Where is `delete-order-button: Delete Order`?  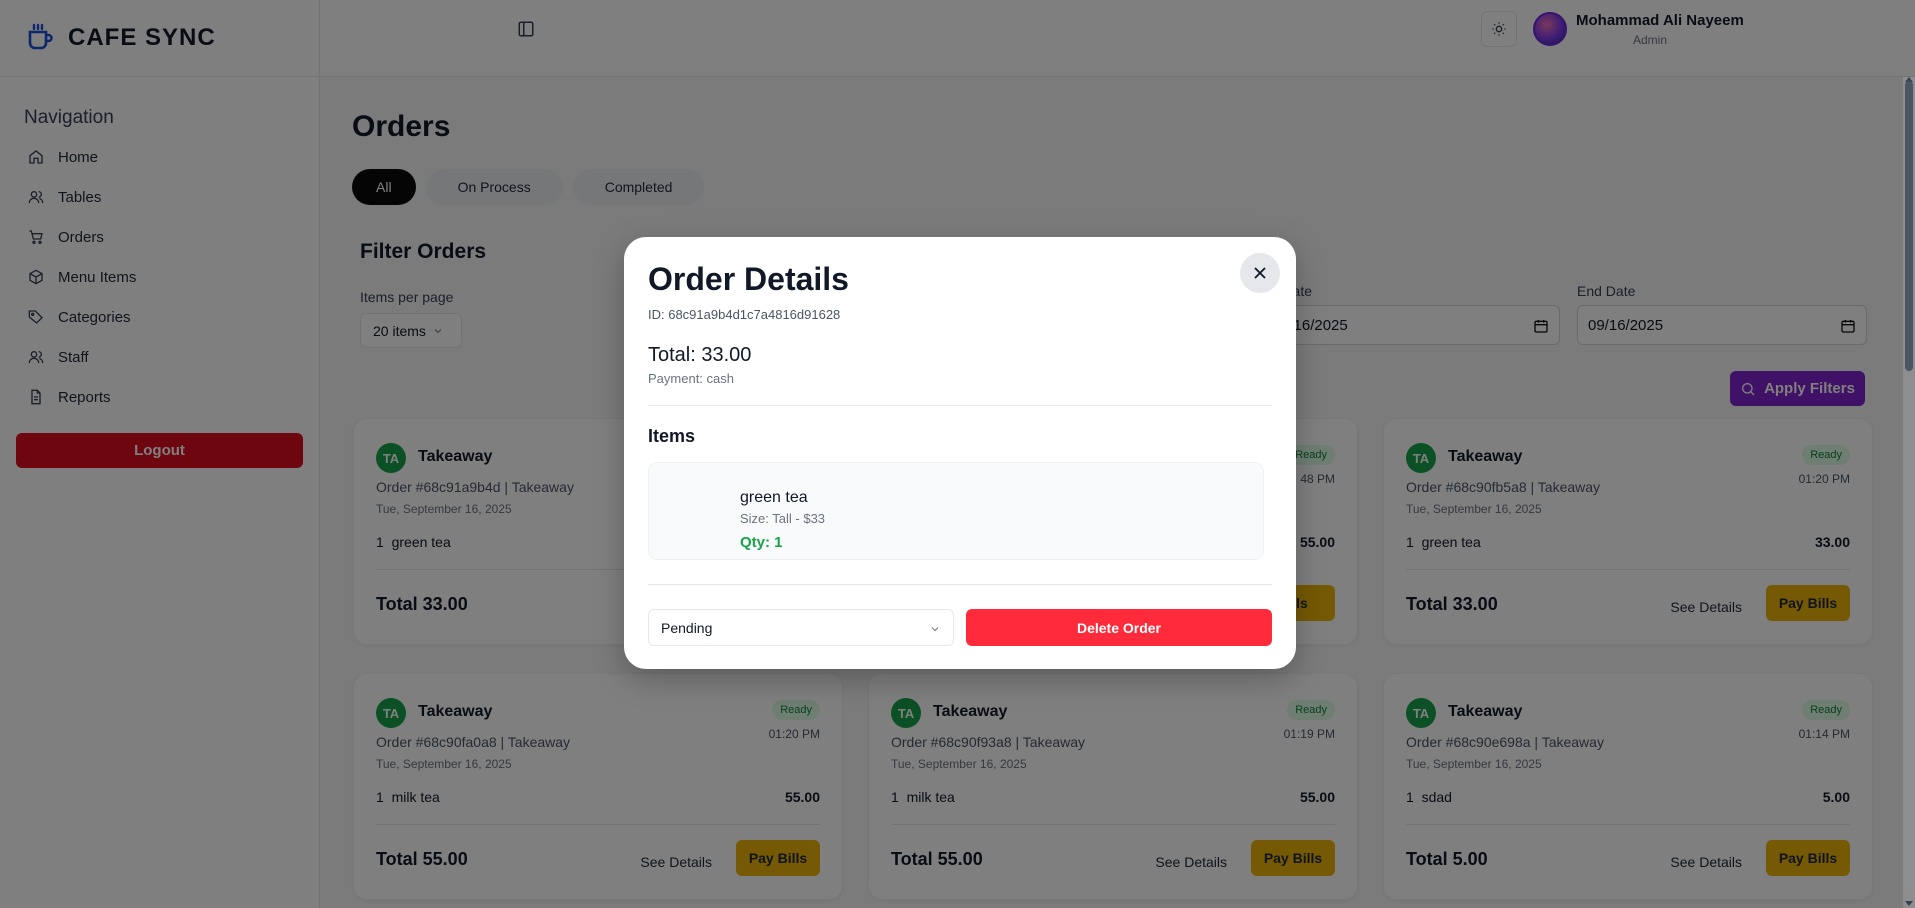
delete-order-button: Delete Order is located at coordinates (1119, 627).